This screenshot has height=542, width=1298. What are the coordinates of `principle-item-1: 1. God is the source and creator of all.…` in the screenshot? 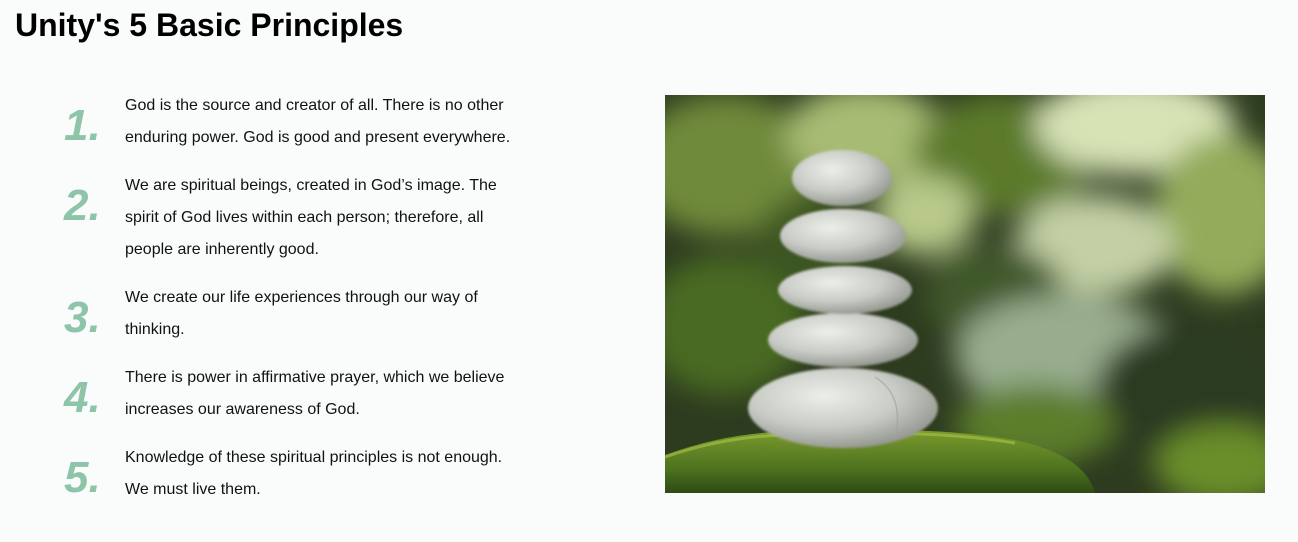 It's located at (295, 122).